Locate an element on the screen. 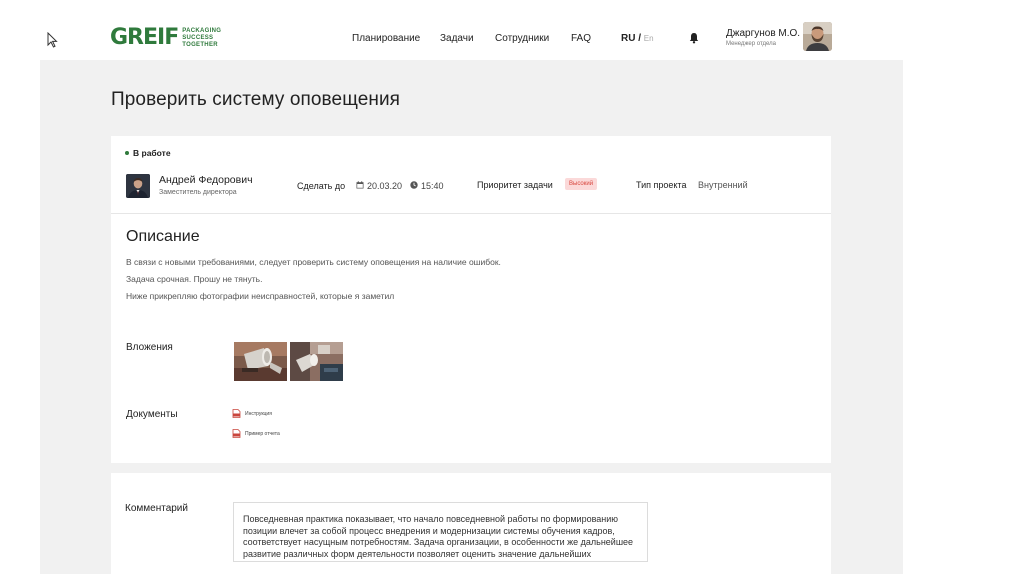 The height and width of the screenshot is (574, 1024). author-avatar is located at coordinates (138, 186).